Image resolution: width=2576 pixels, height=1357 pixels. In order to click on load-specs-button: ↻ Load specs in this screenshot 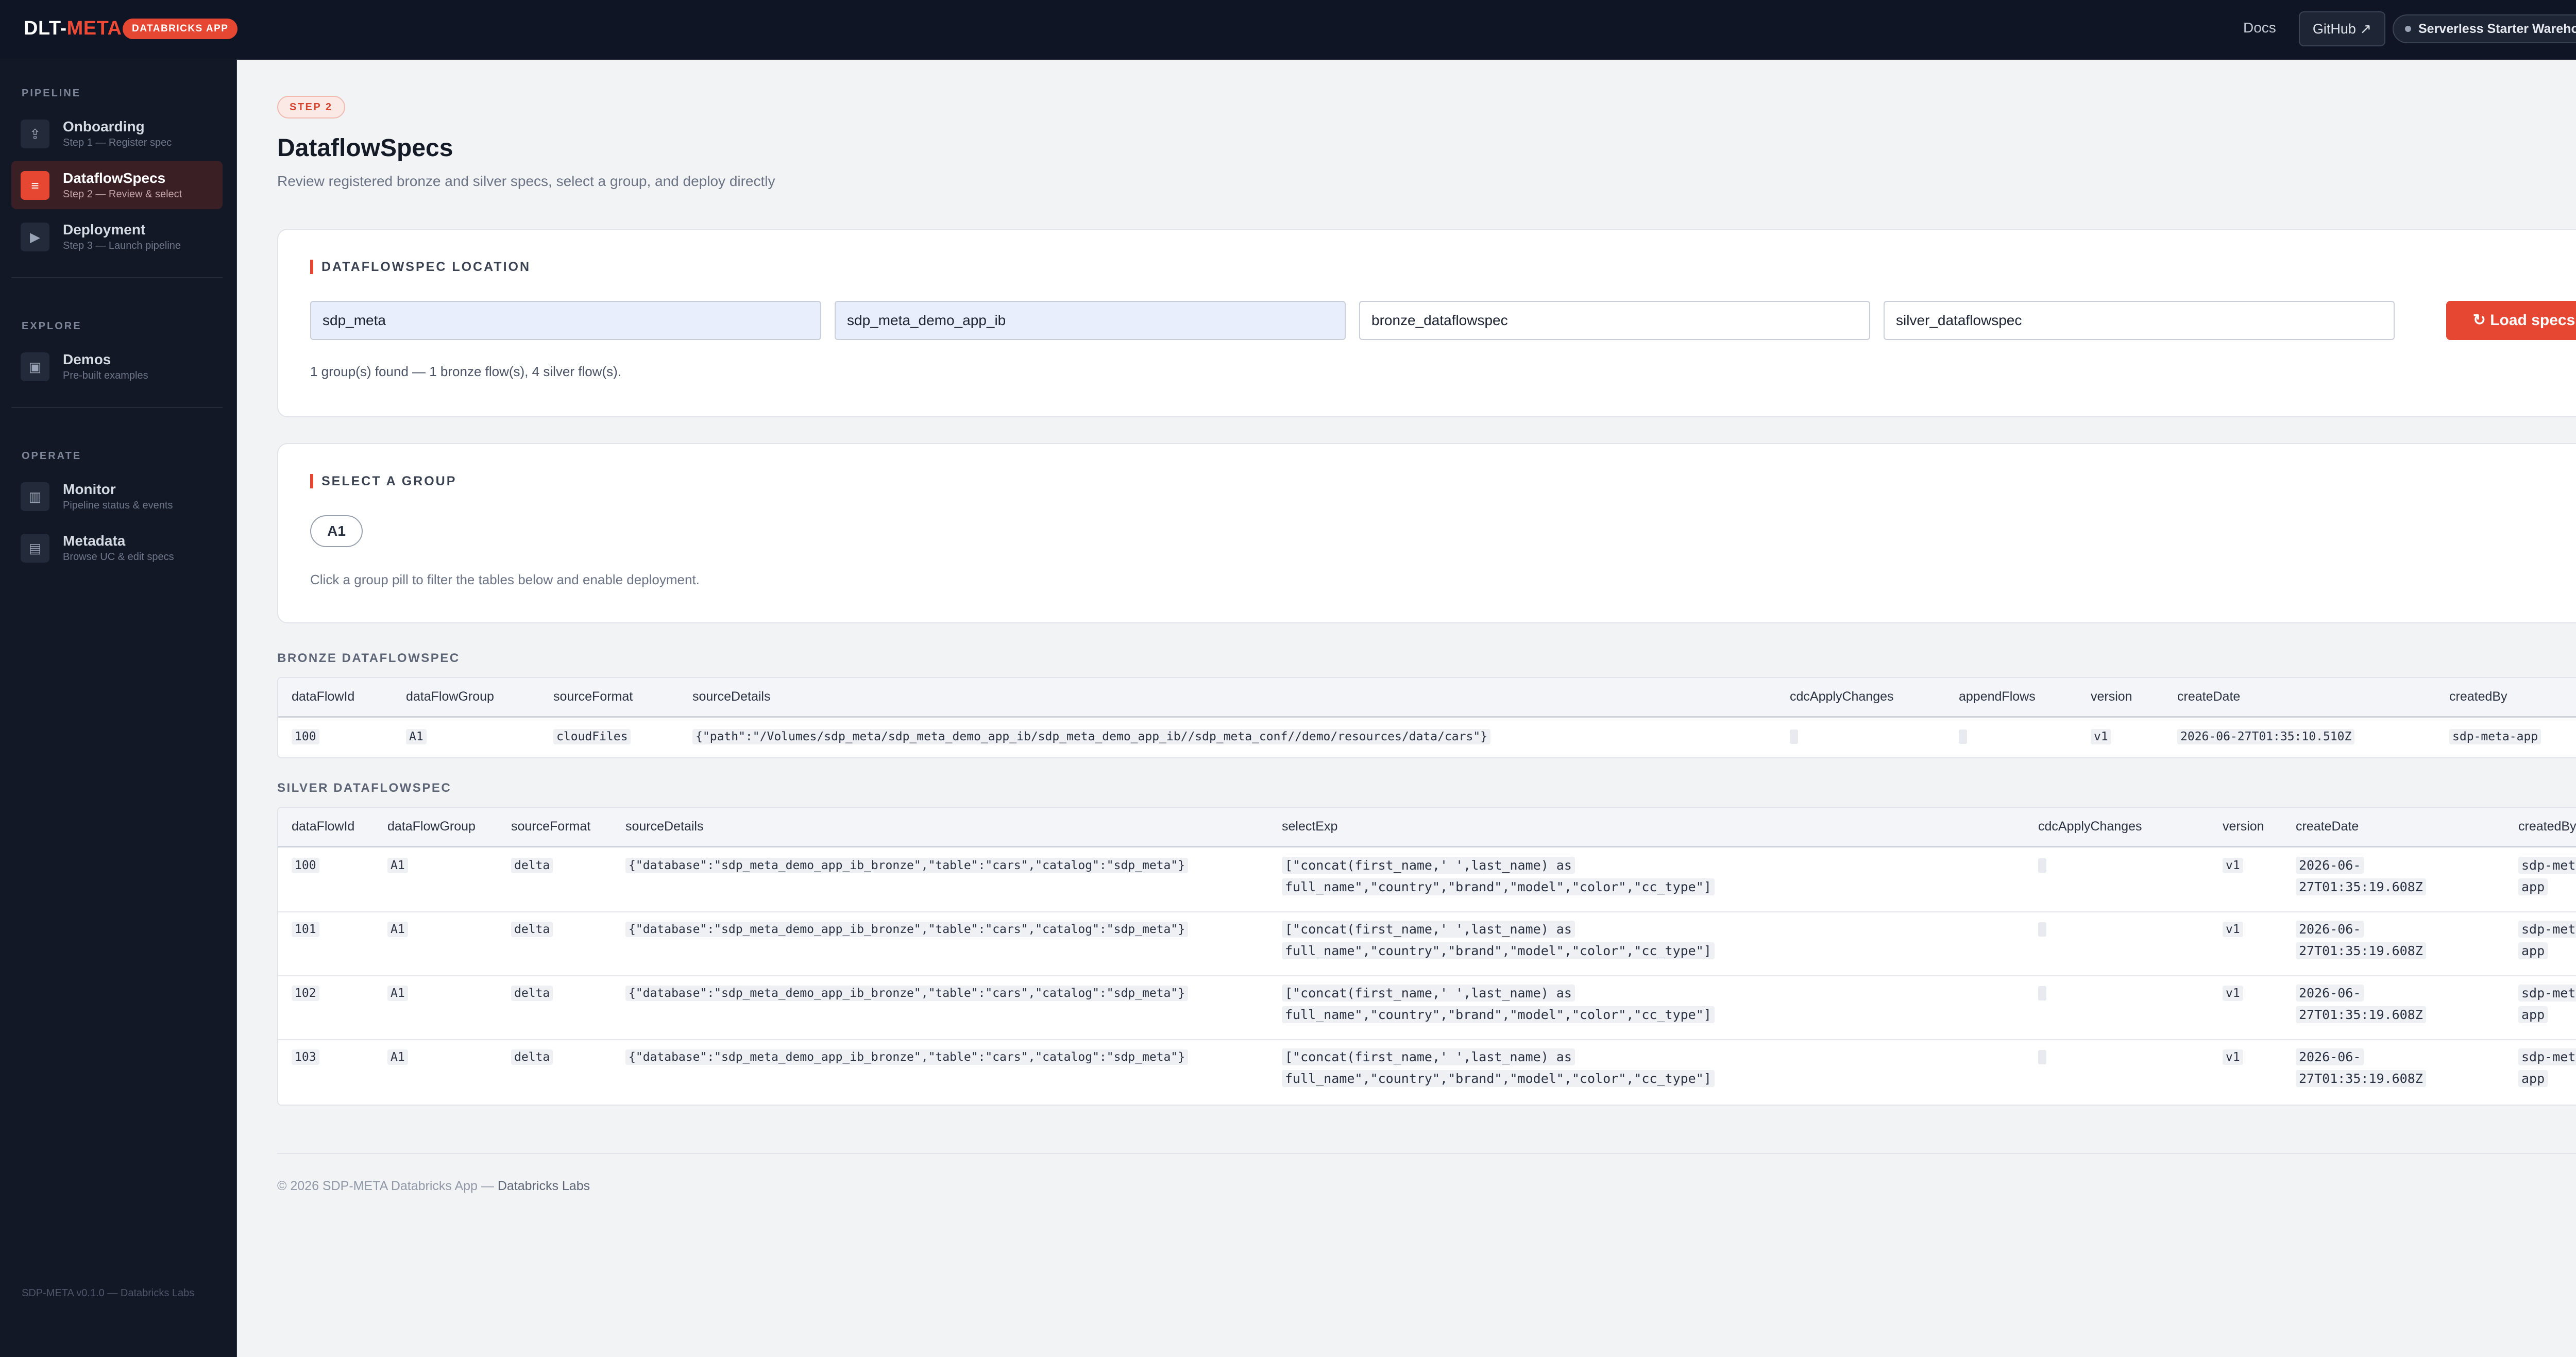, I will do `click(2511, 320)`.